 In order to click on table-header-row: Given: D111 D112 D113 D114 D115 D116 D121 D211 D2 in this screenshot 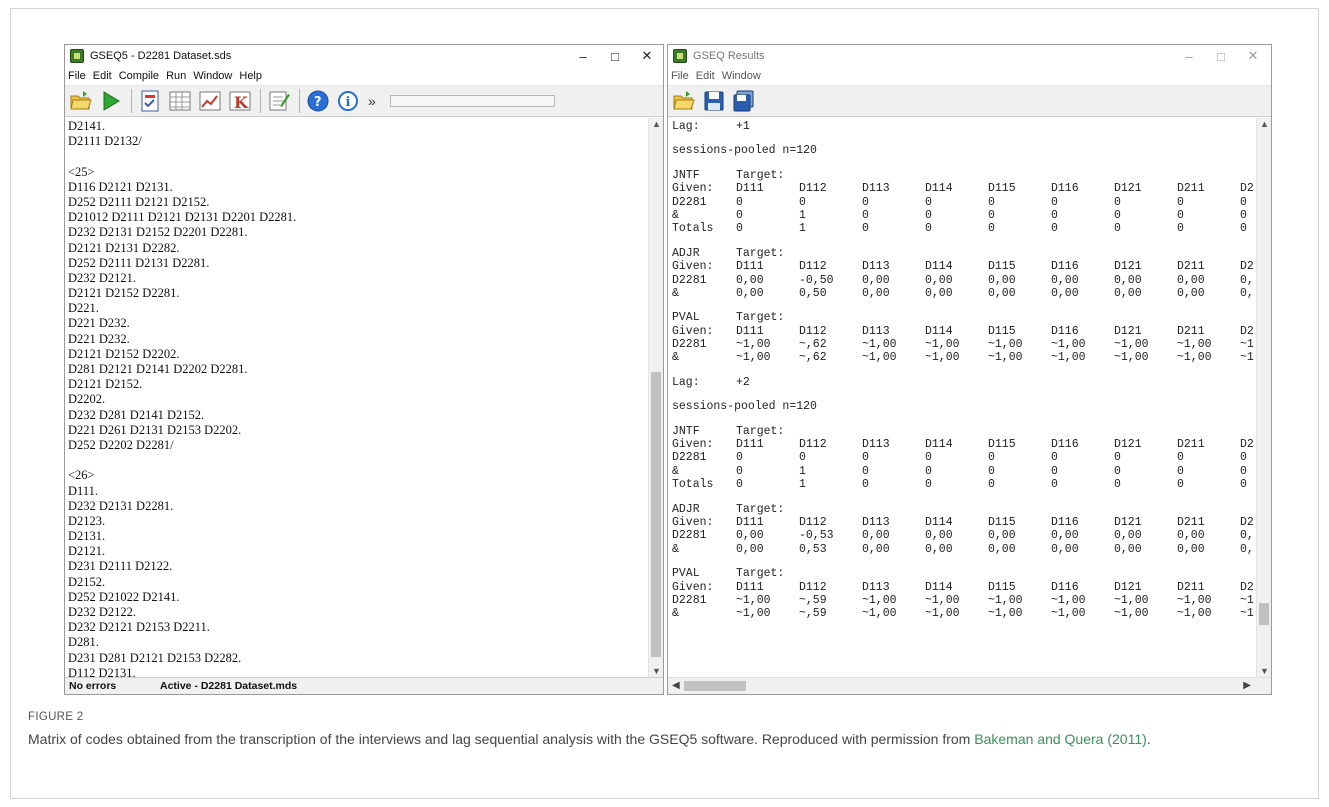, I will do `click(963, 445)`.